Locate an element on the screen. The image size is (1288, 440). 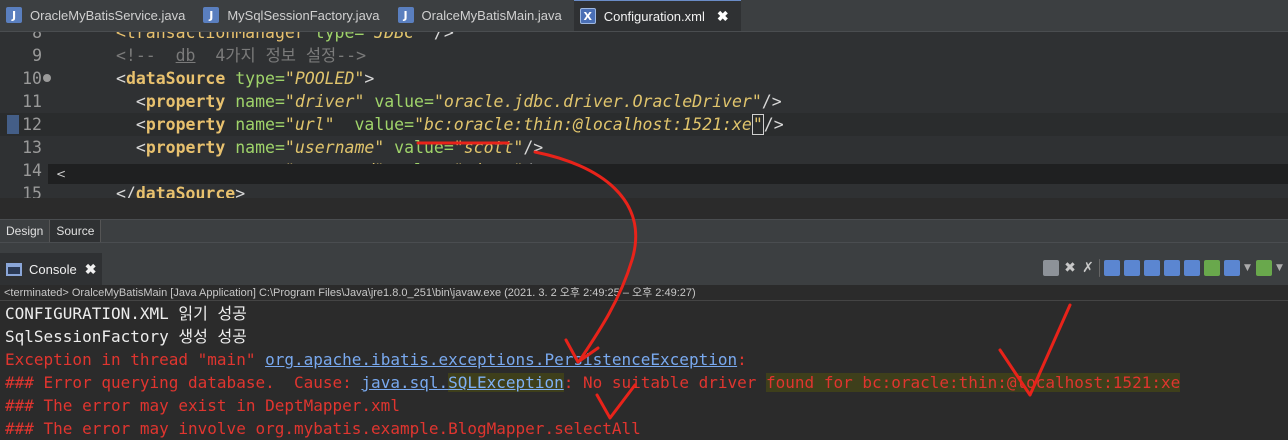
pin-console-icon is located at coordinates (1212, 268).